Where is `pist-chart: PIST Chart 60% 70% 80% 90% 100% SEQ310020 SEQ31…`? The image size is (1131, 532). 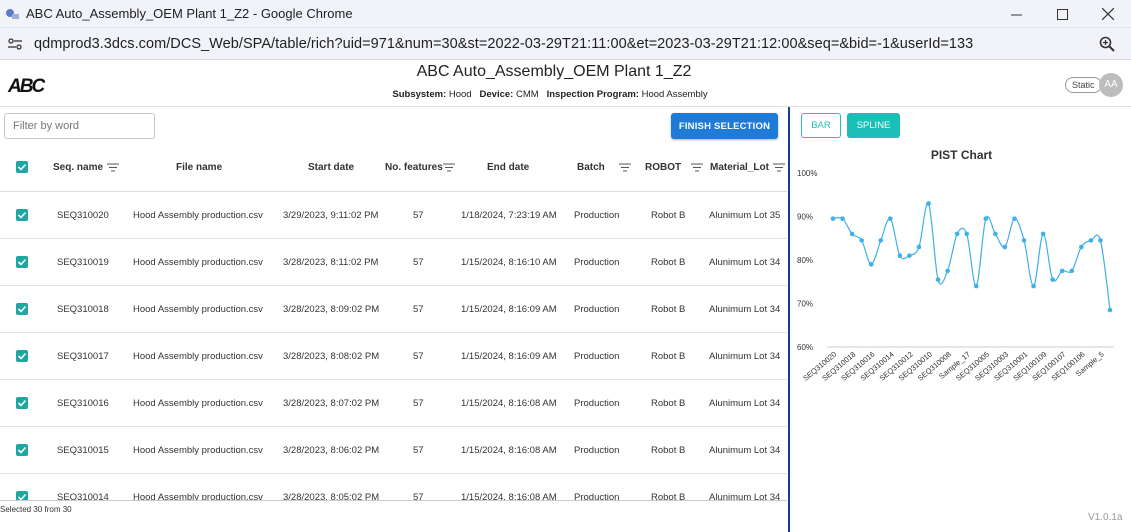 pist-chart: PIST Chart 60% 70% 80% 90% 100% SEQ310020 SEQ31… is located at coordinates (959, 274).